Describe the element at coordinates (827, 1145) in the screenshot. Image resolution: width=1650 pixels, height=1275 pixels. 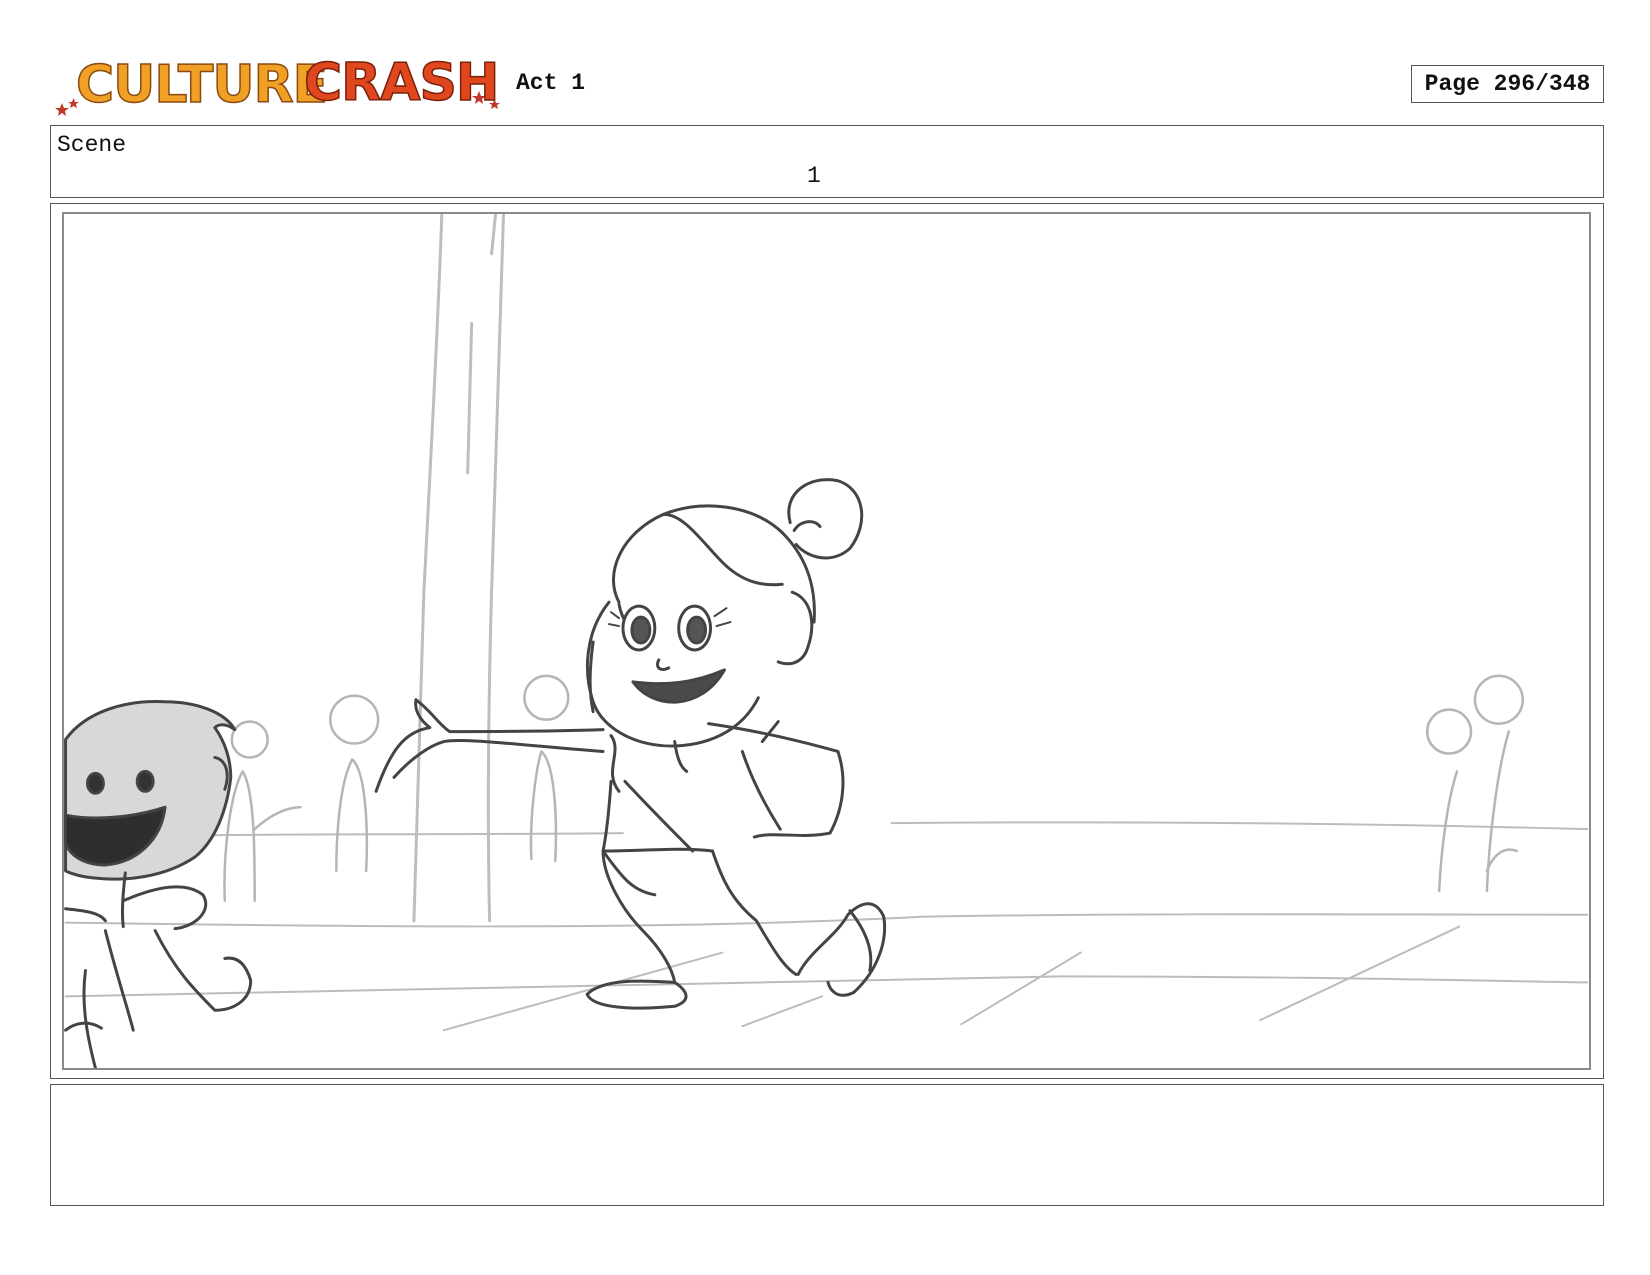
I see `notes-field` at that location.